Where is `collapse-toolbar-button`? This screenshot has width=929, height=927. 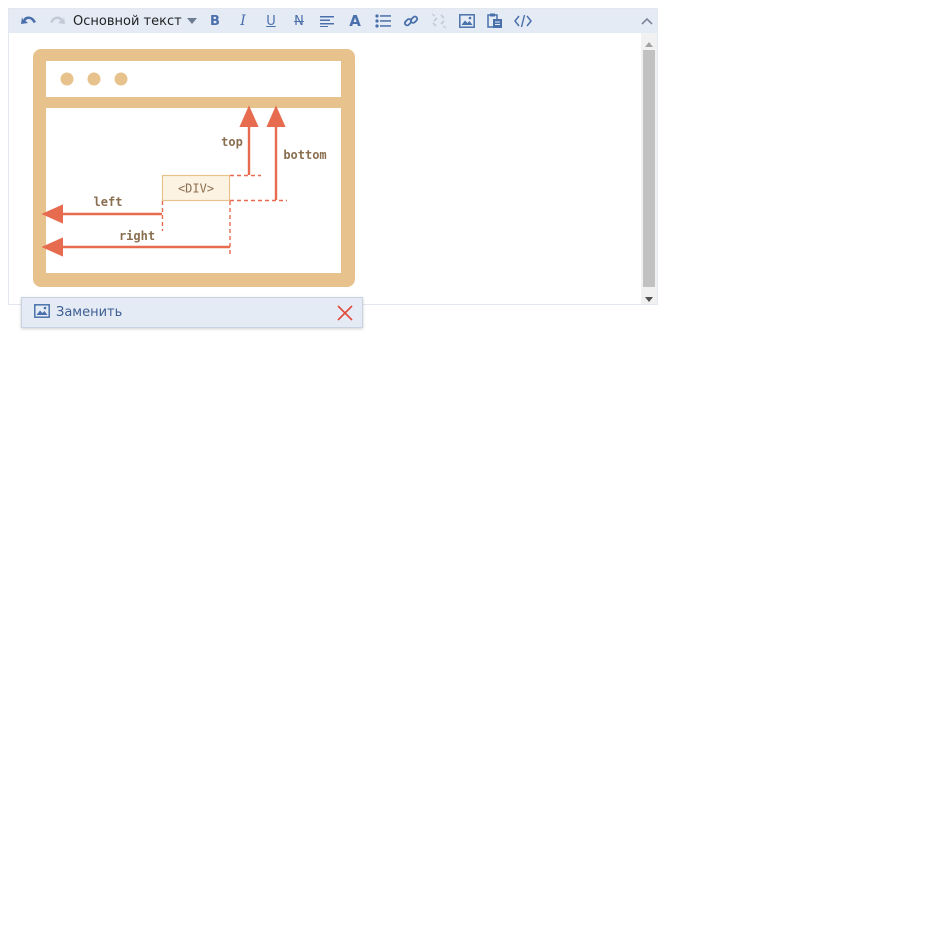 collapse-toolbar-button is located at coordinates (647, 21).